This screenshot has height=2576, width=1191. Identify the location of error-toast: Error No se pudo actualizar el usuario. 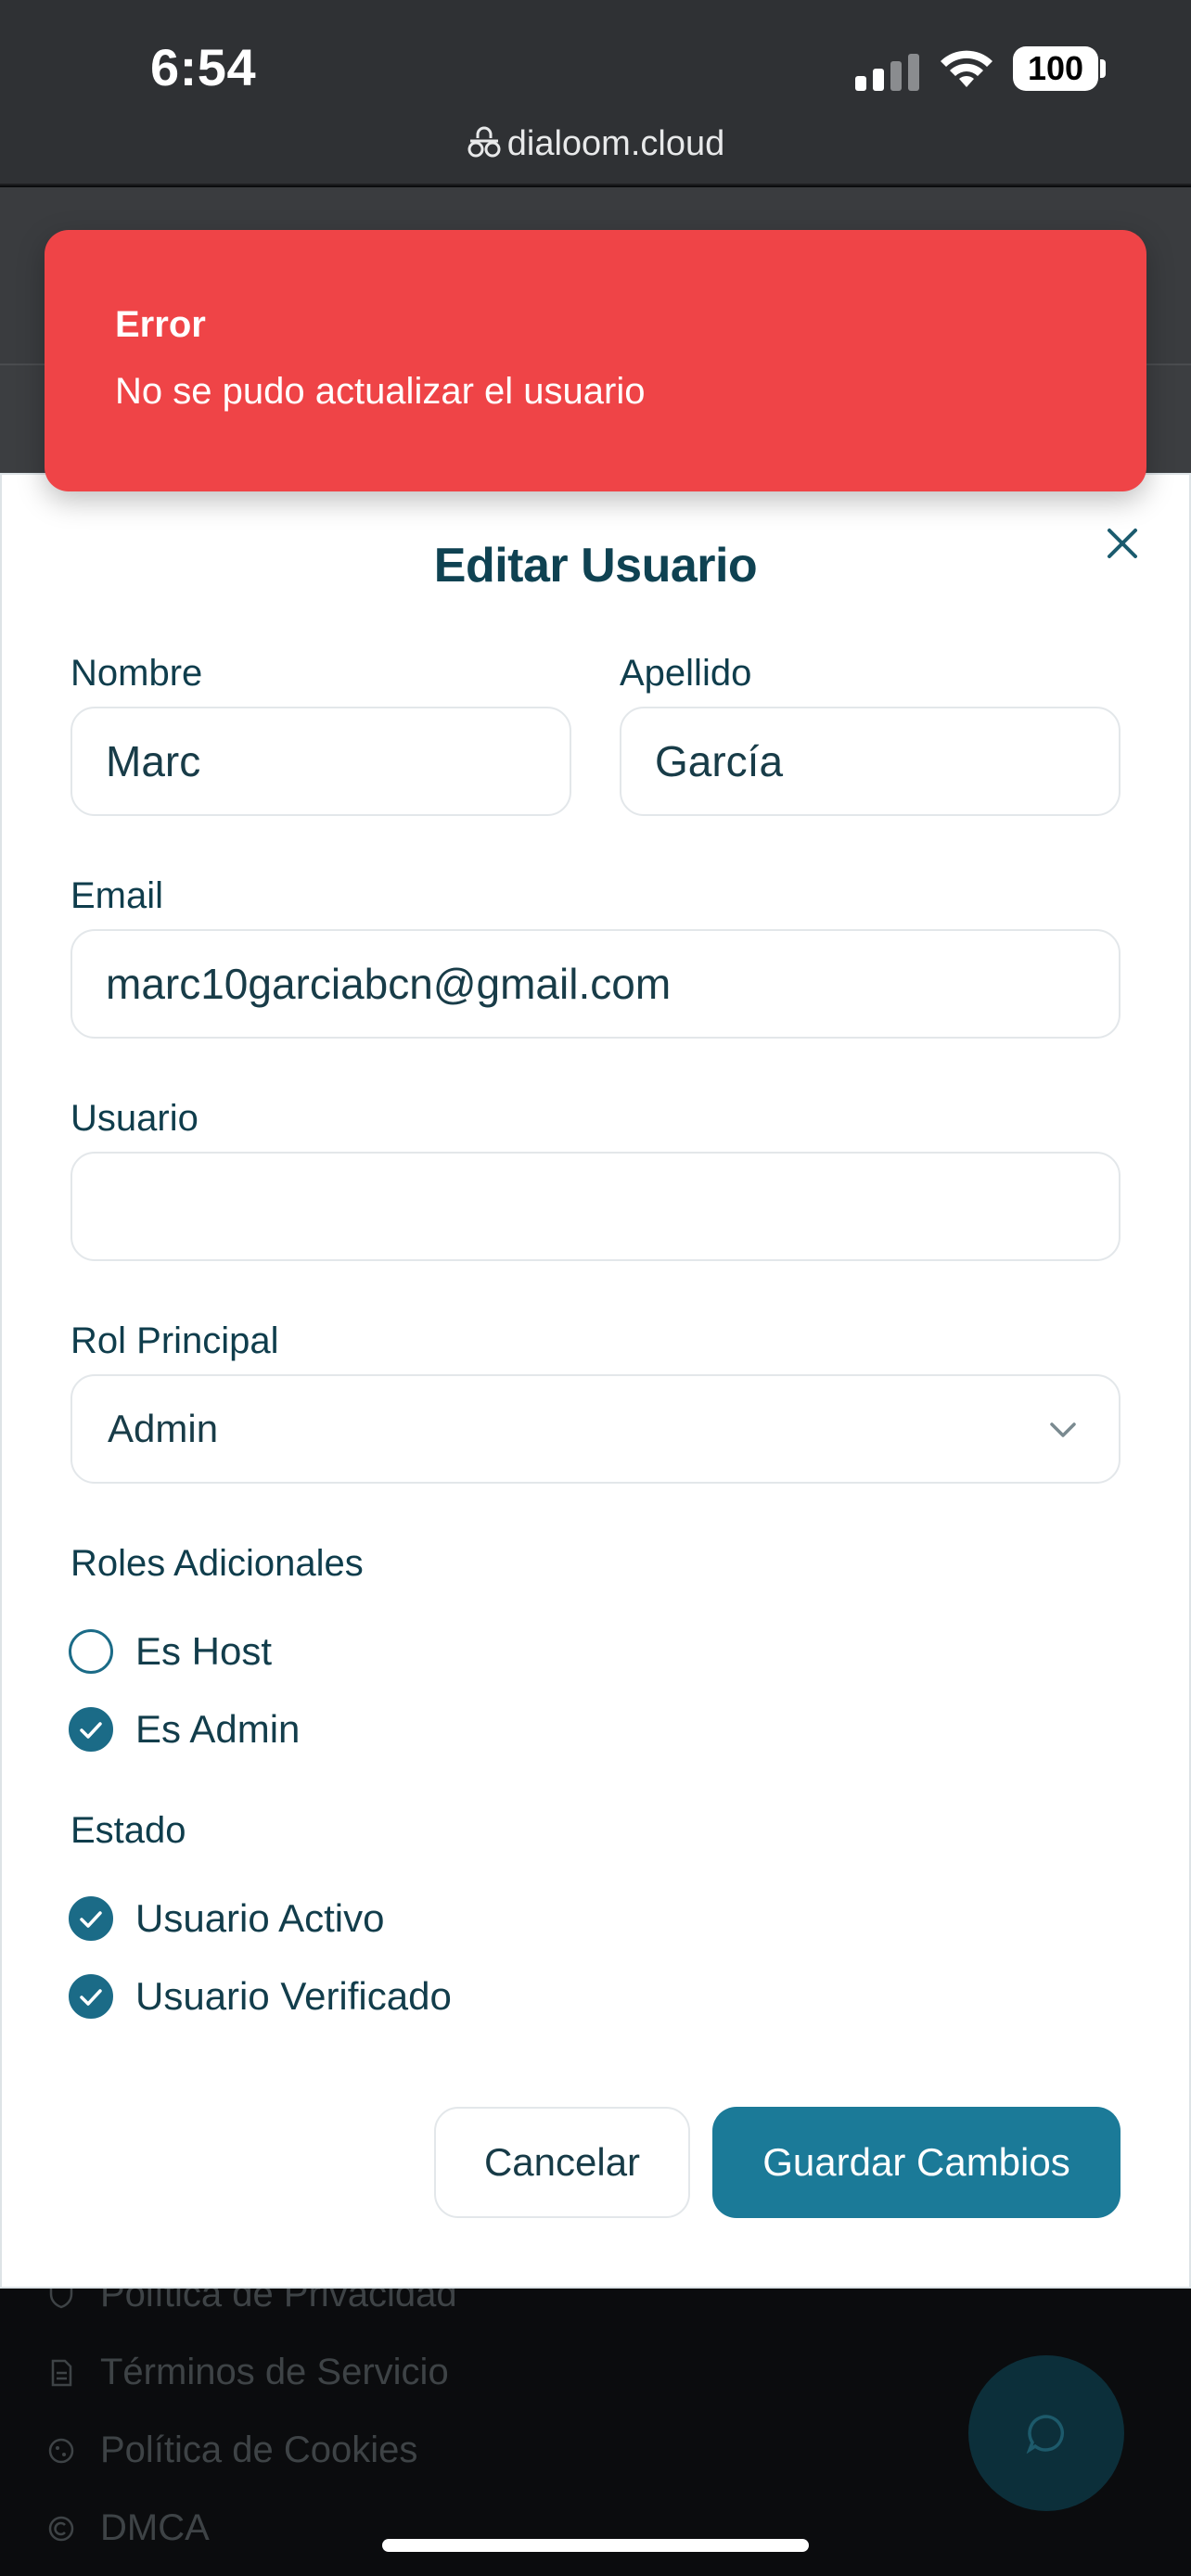
(595, 360).